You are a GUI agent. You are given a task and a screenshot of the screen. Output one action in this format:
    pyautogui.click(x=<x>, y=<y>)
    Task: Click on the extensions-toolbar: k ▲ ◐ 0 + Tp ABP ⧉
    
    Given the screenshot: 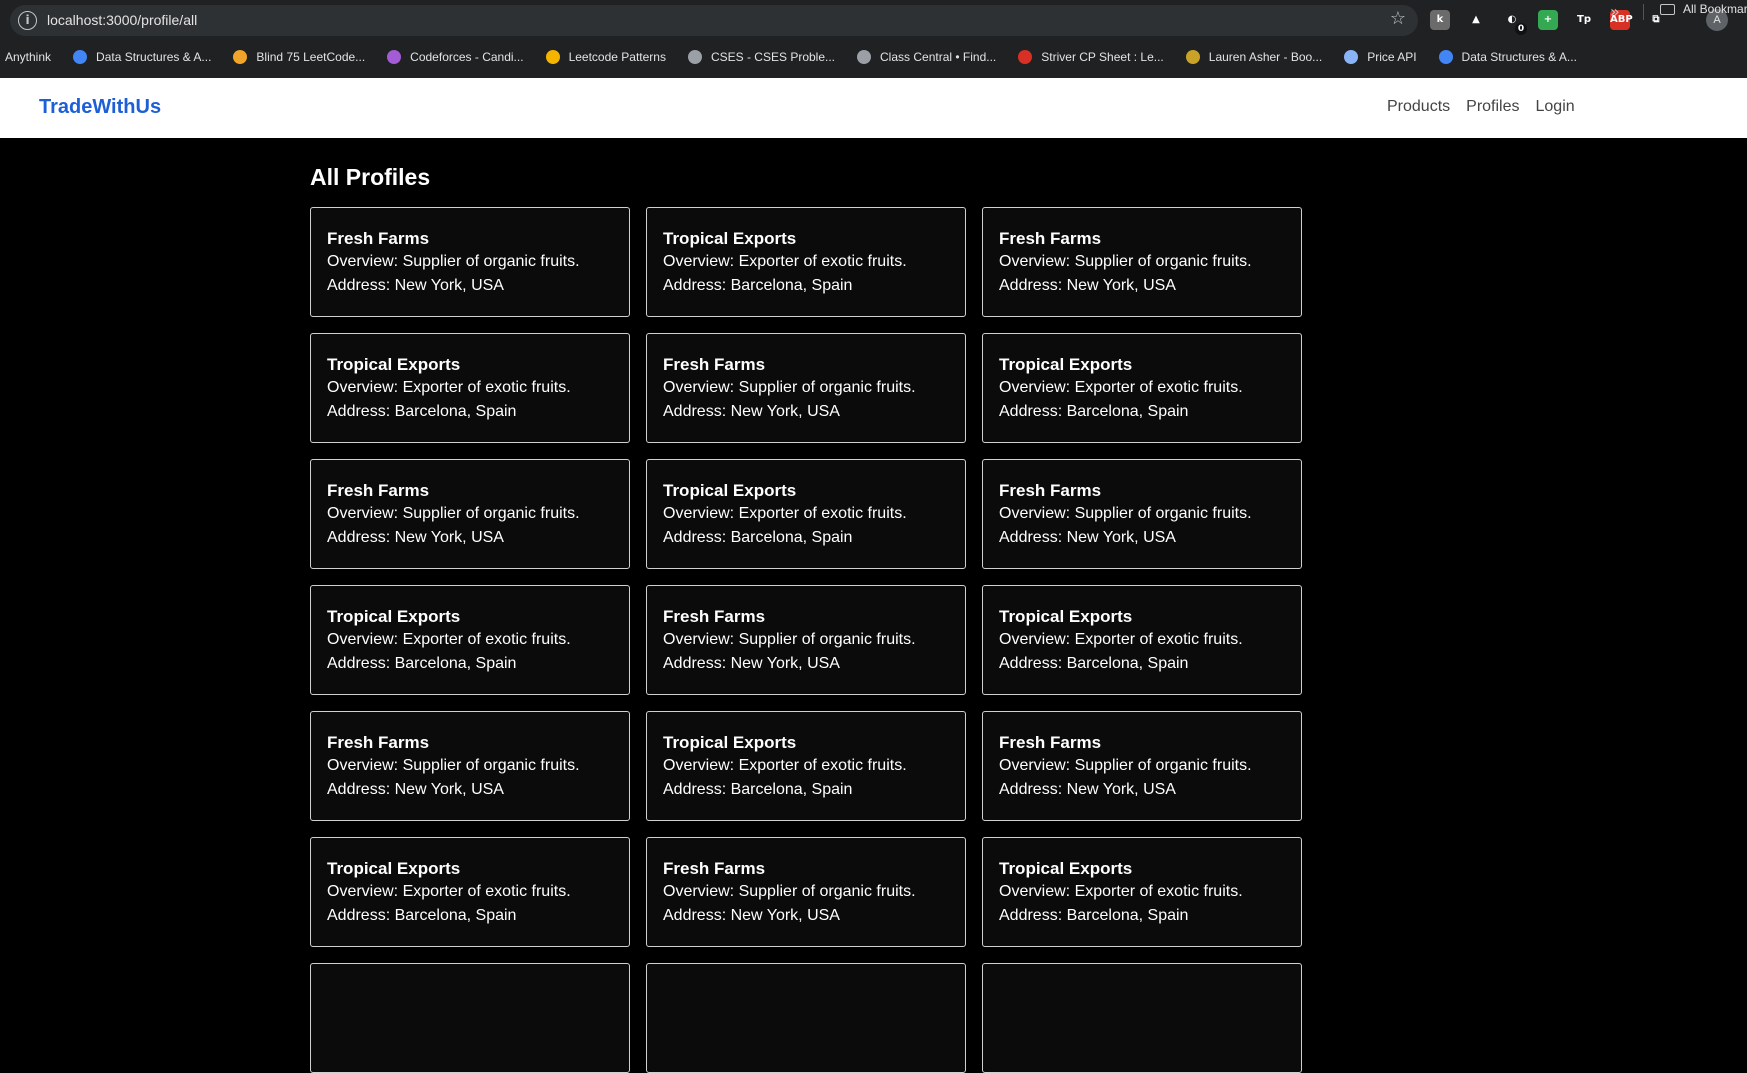 What is the action you would take?
    pyautogui.click(x=1556, y=21)
    